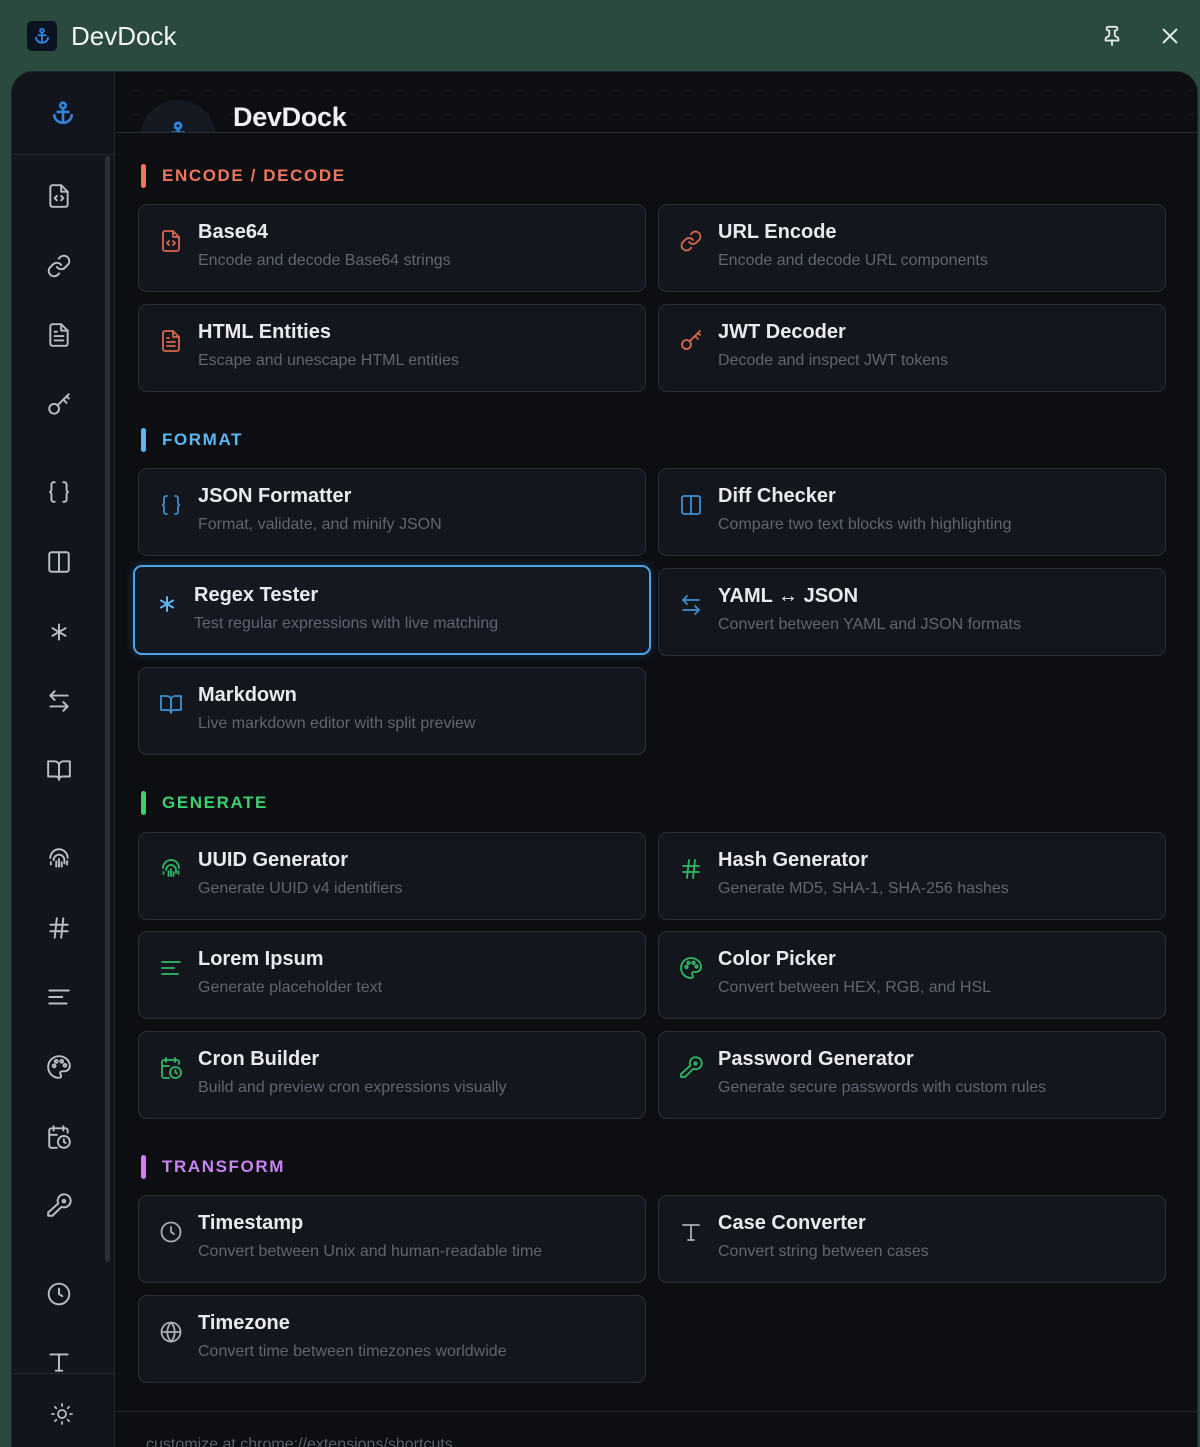 The height and width of the screenshot is (1447, 1200). What do you see at coordinates (324, 260) in the screenshot?
I see `tool-description: Encode and decode Base64 strings` at bounding box center [324, 260].